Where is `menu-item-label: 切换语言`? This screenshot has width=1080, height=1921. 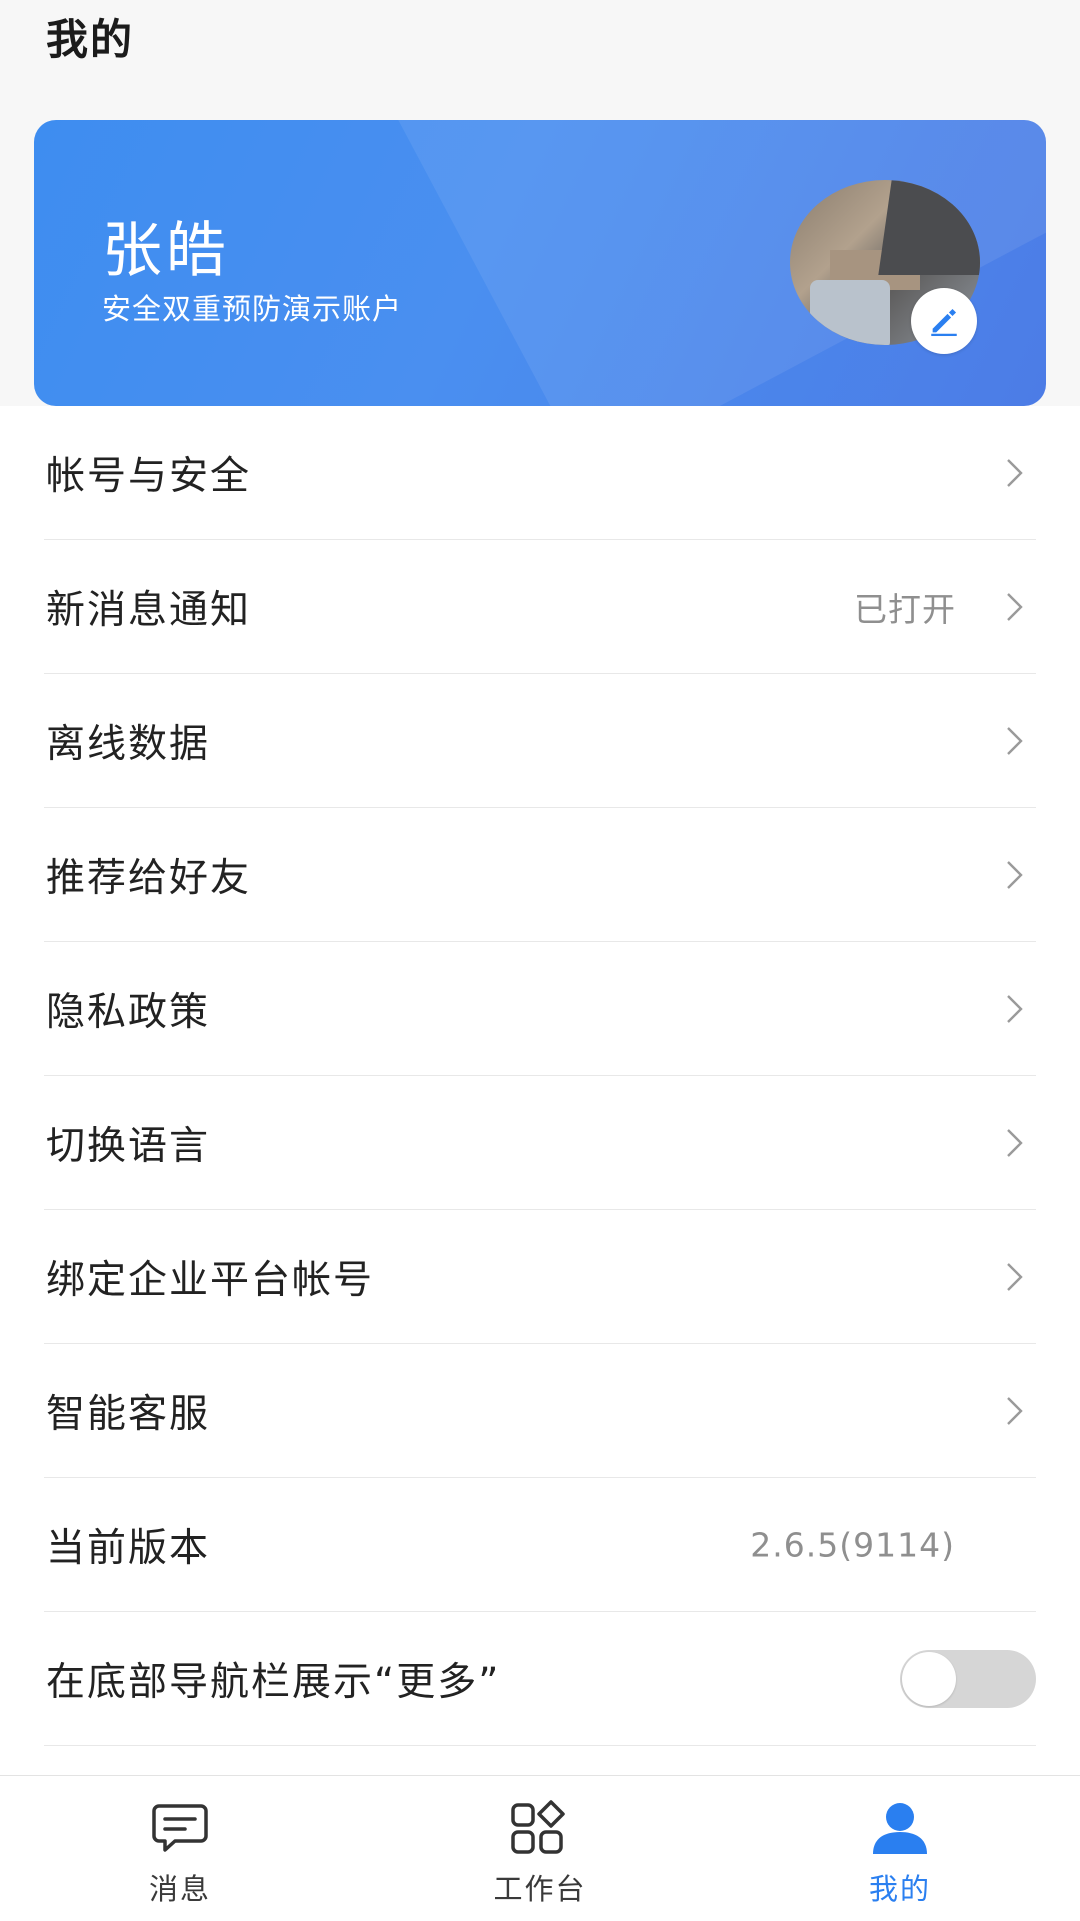 menu-item-label: 切换语言 is located at coordinates (128, 1146).